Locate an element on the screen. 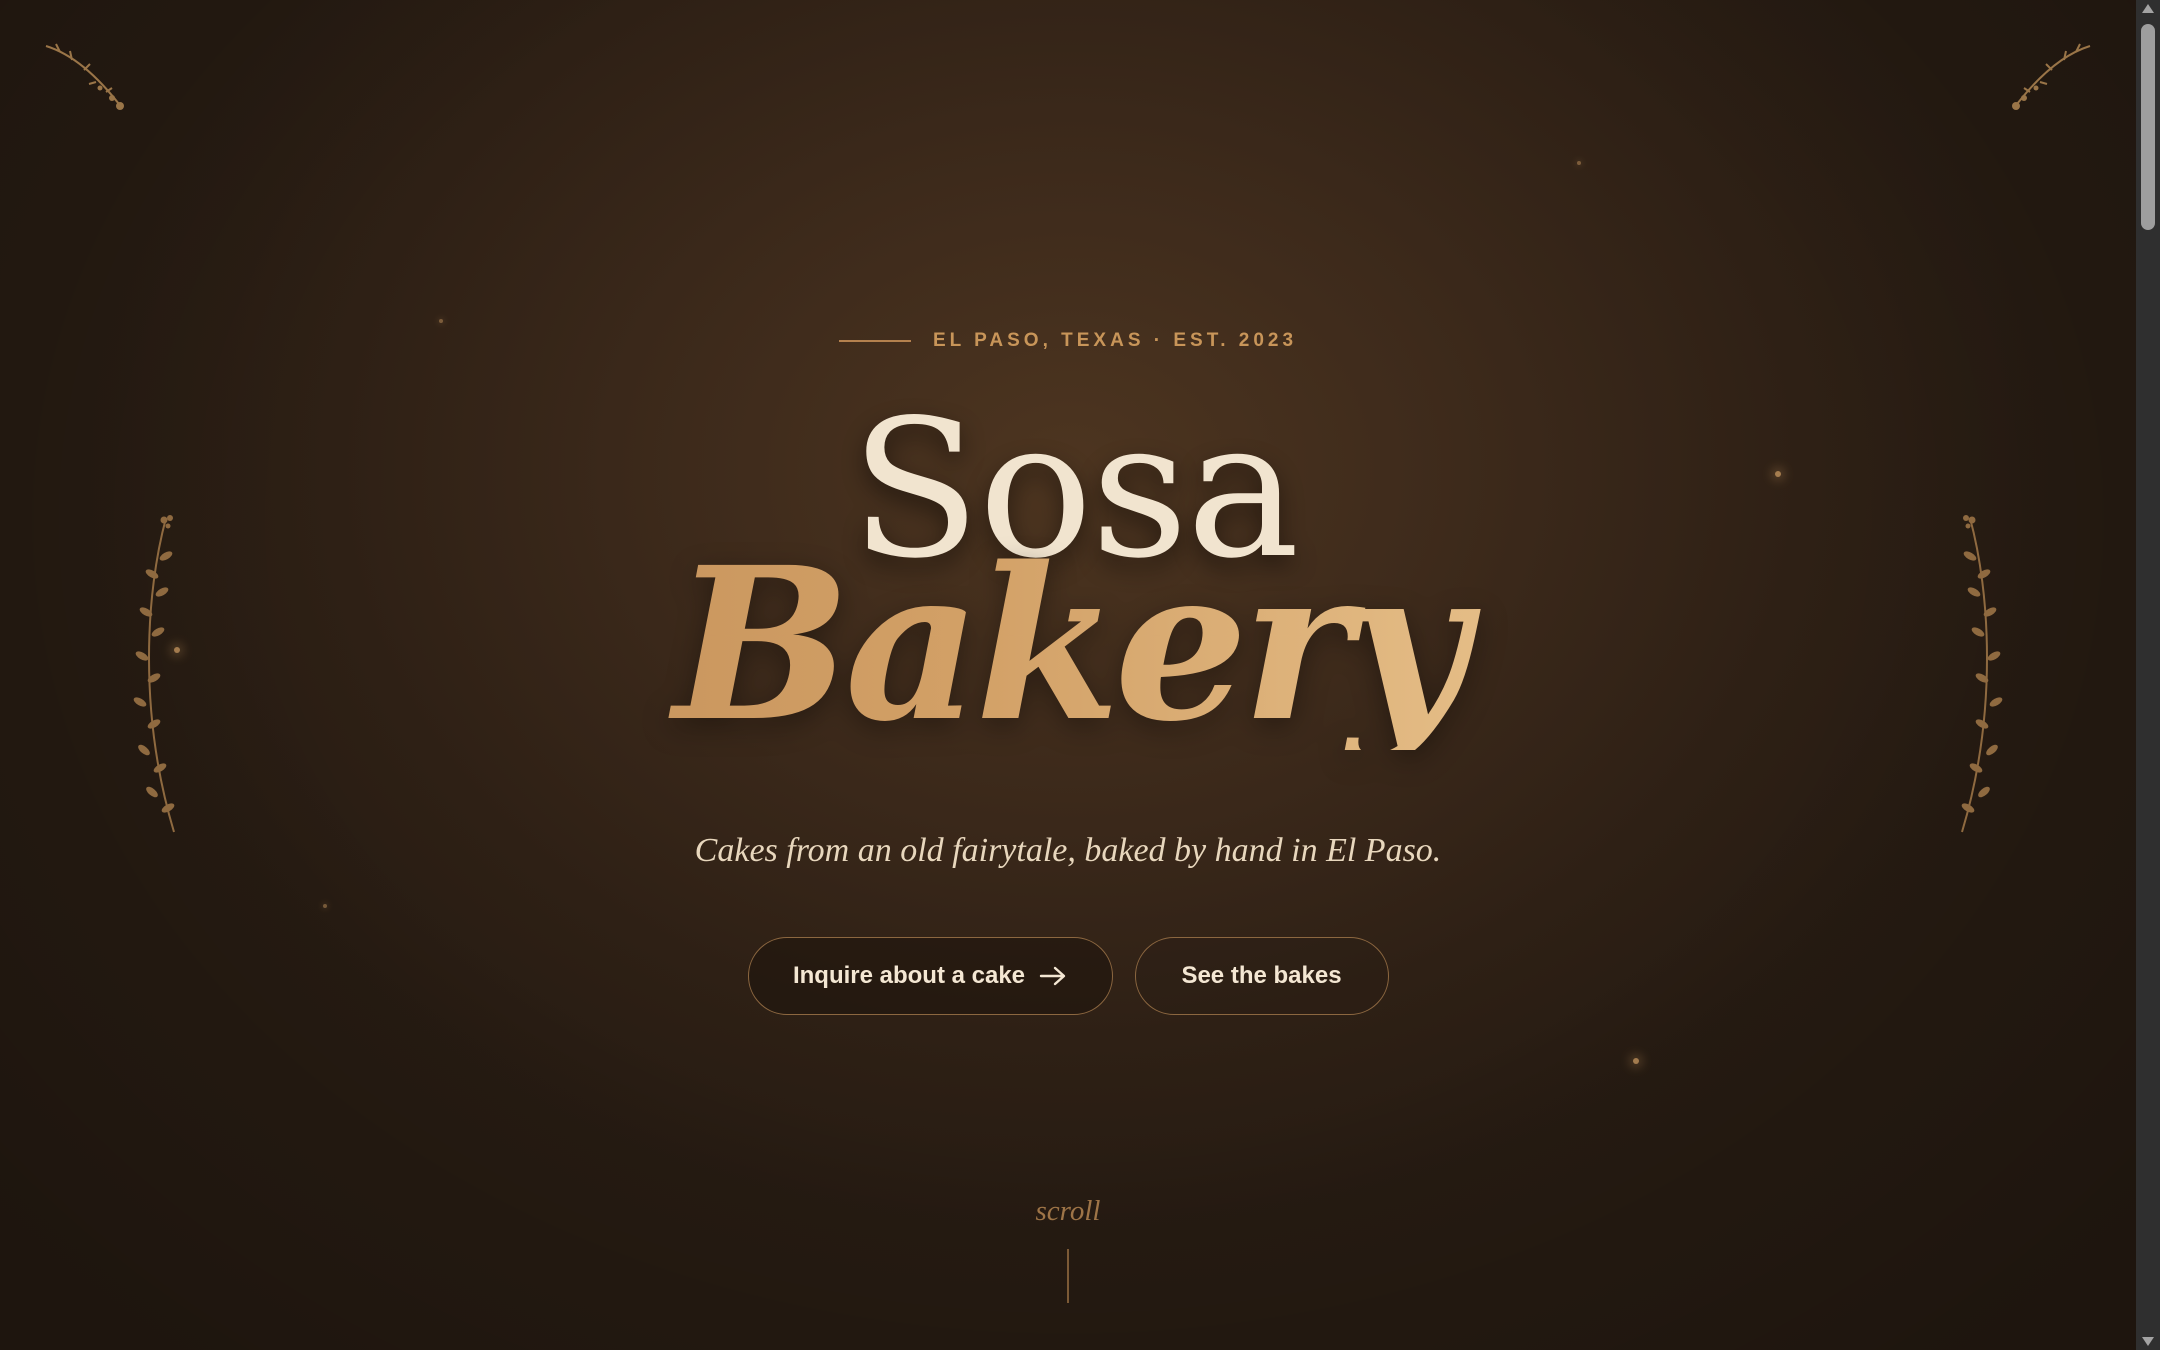 The image size is (2160, 1350). inquire-button: Inquire about a cake is located at coordinates (930, 976).